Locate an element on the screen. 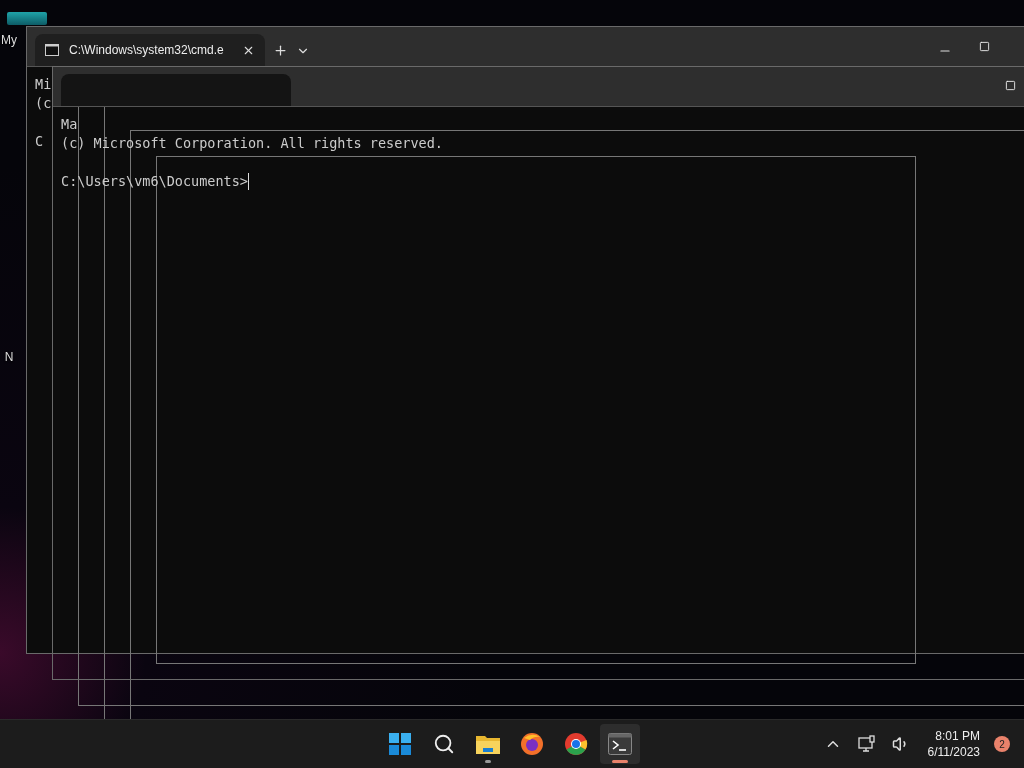 The height and width of the screenshot is (768, 1024). command-prompt: C:\Users\vm6\Documents> is located at coordinates (154, 181).